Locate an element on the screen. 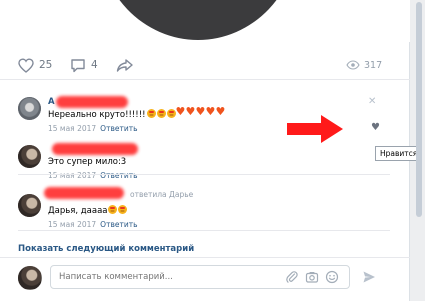  comment-composer is located at coordinates (205, 279).